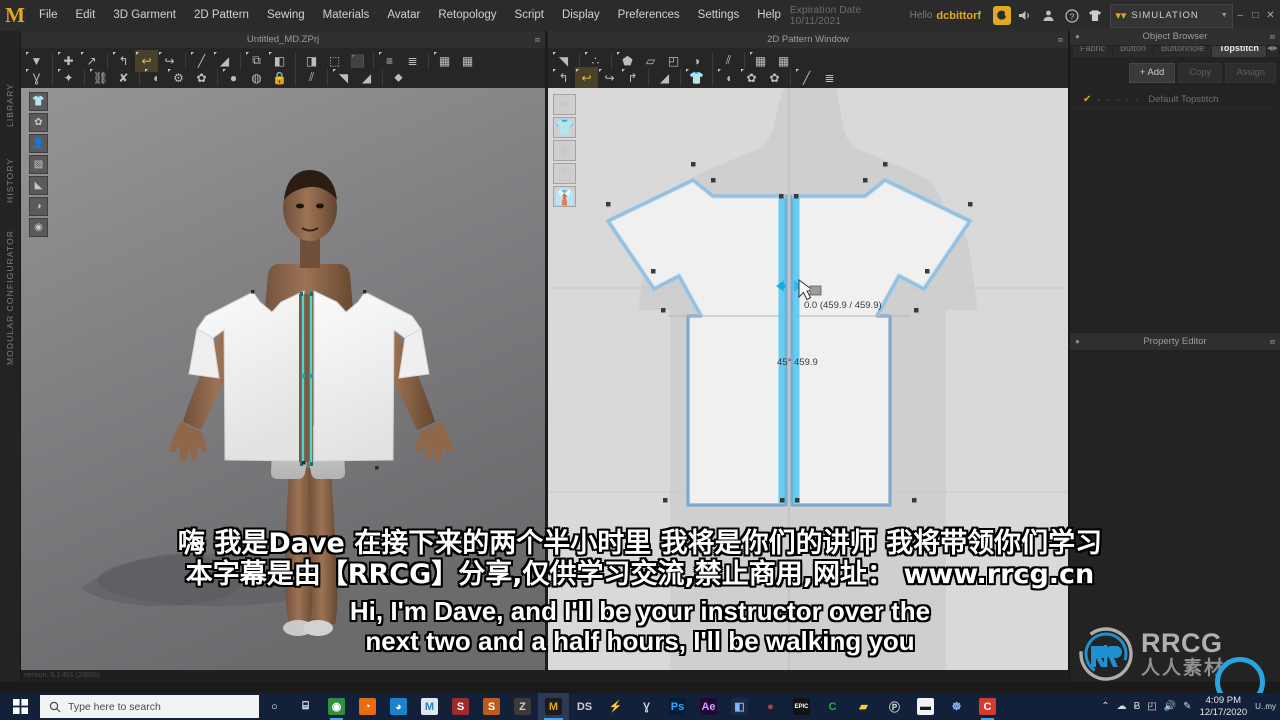  I want to click on fold-arrange-tool: ◢, so click(664, 78).